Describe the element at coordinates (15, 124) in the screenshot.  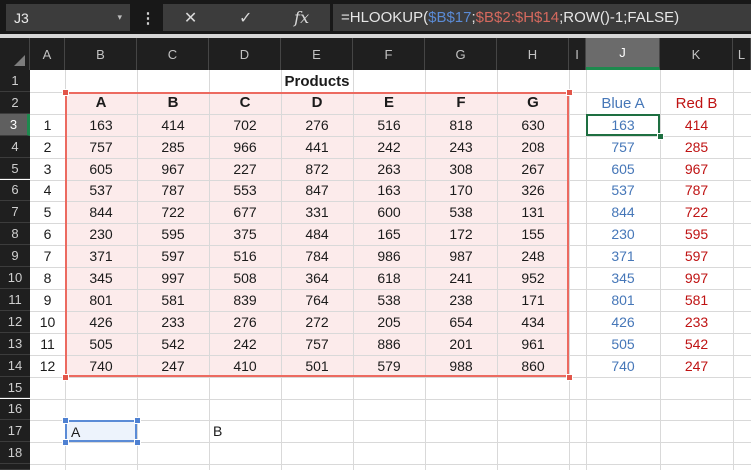
I see `row-header-3: 3` at that location.